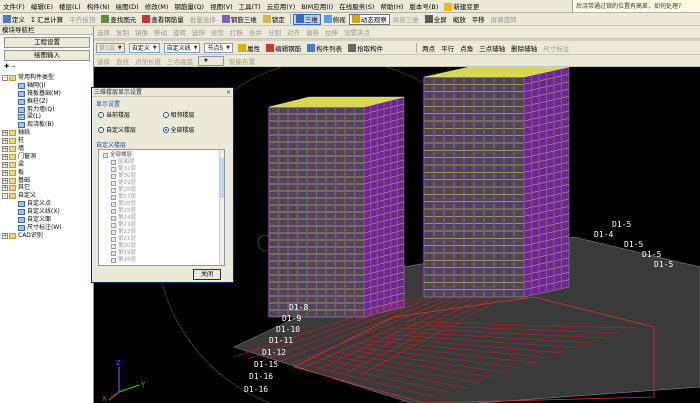 Image resolution: width=700 pixels, height=403 pixels. Describe the element at coordinates (182, 47) in the screenshot. I see `subtype-combo: 自定义线 ▼` at that location.